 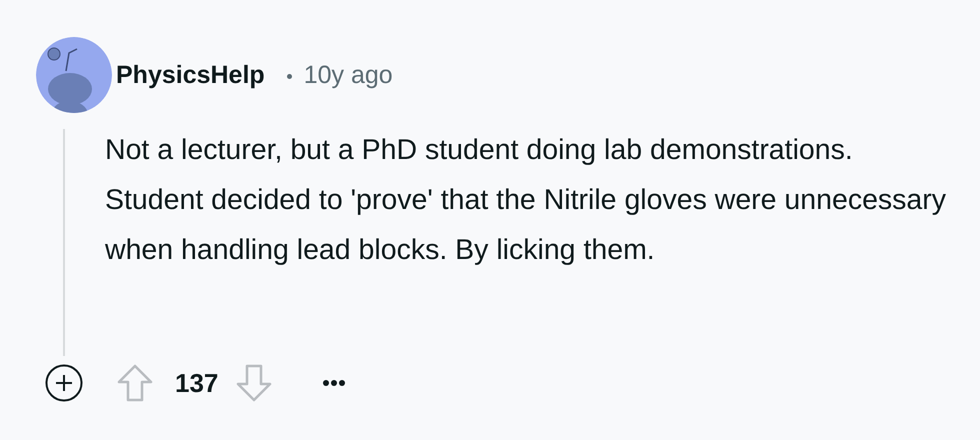 What do you see at coordinates (196, 383) in the screenshot?
I see `vote-count: 137` at bounding box center [196, 383].